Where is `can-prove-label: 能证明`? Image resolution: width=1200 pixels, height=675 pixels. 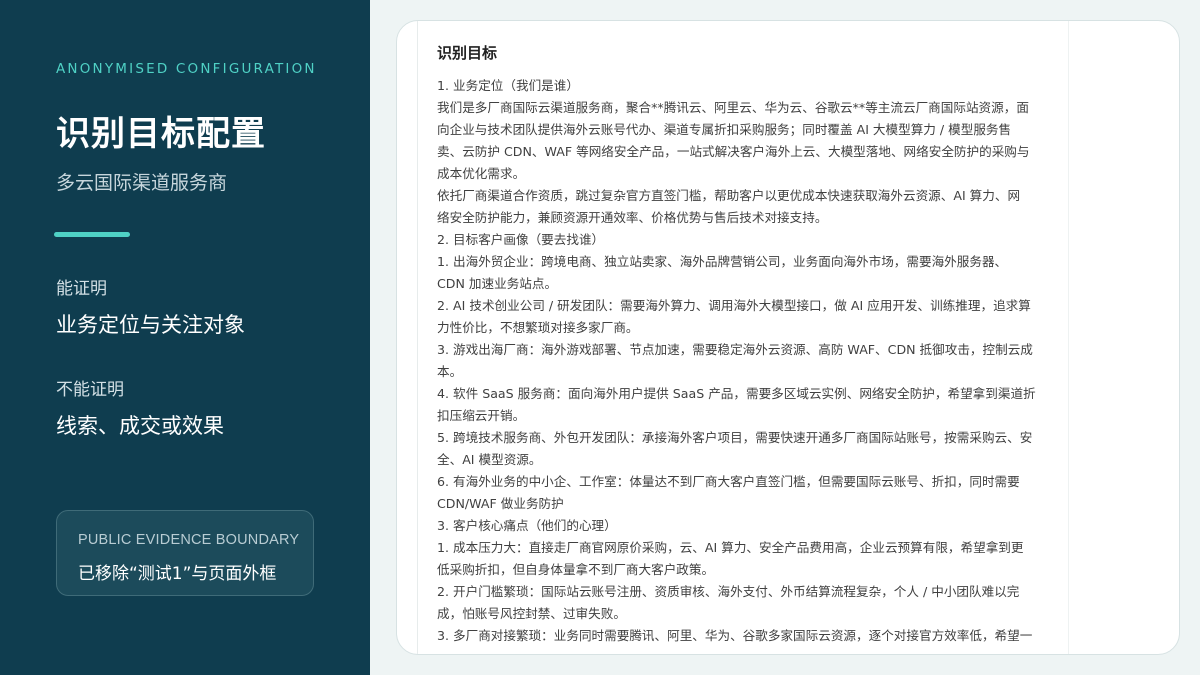
can-prove-label: 能证明 is located at coordinates (81, 289).